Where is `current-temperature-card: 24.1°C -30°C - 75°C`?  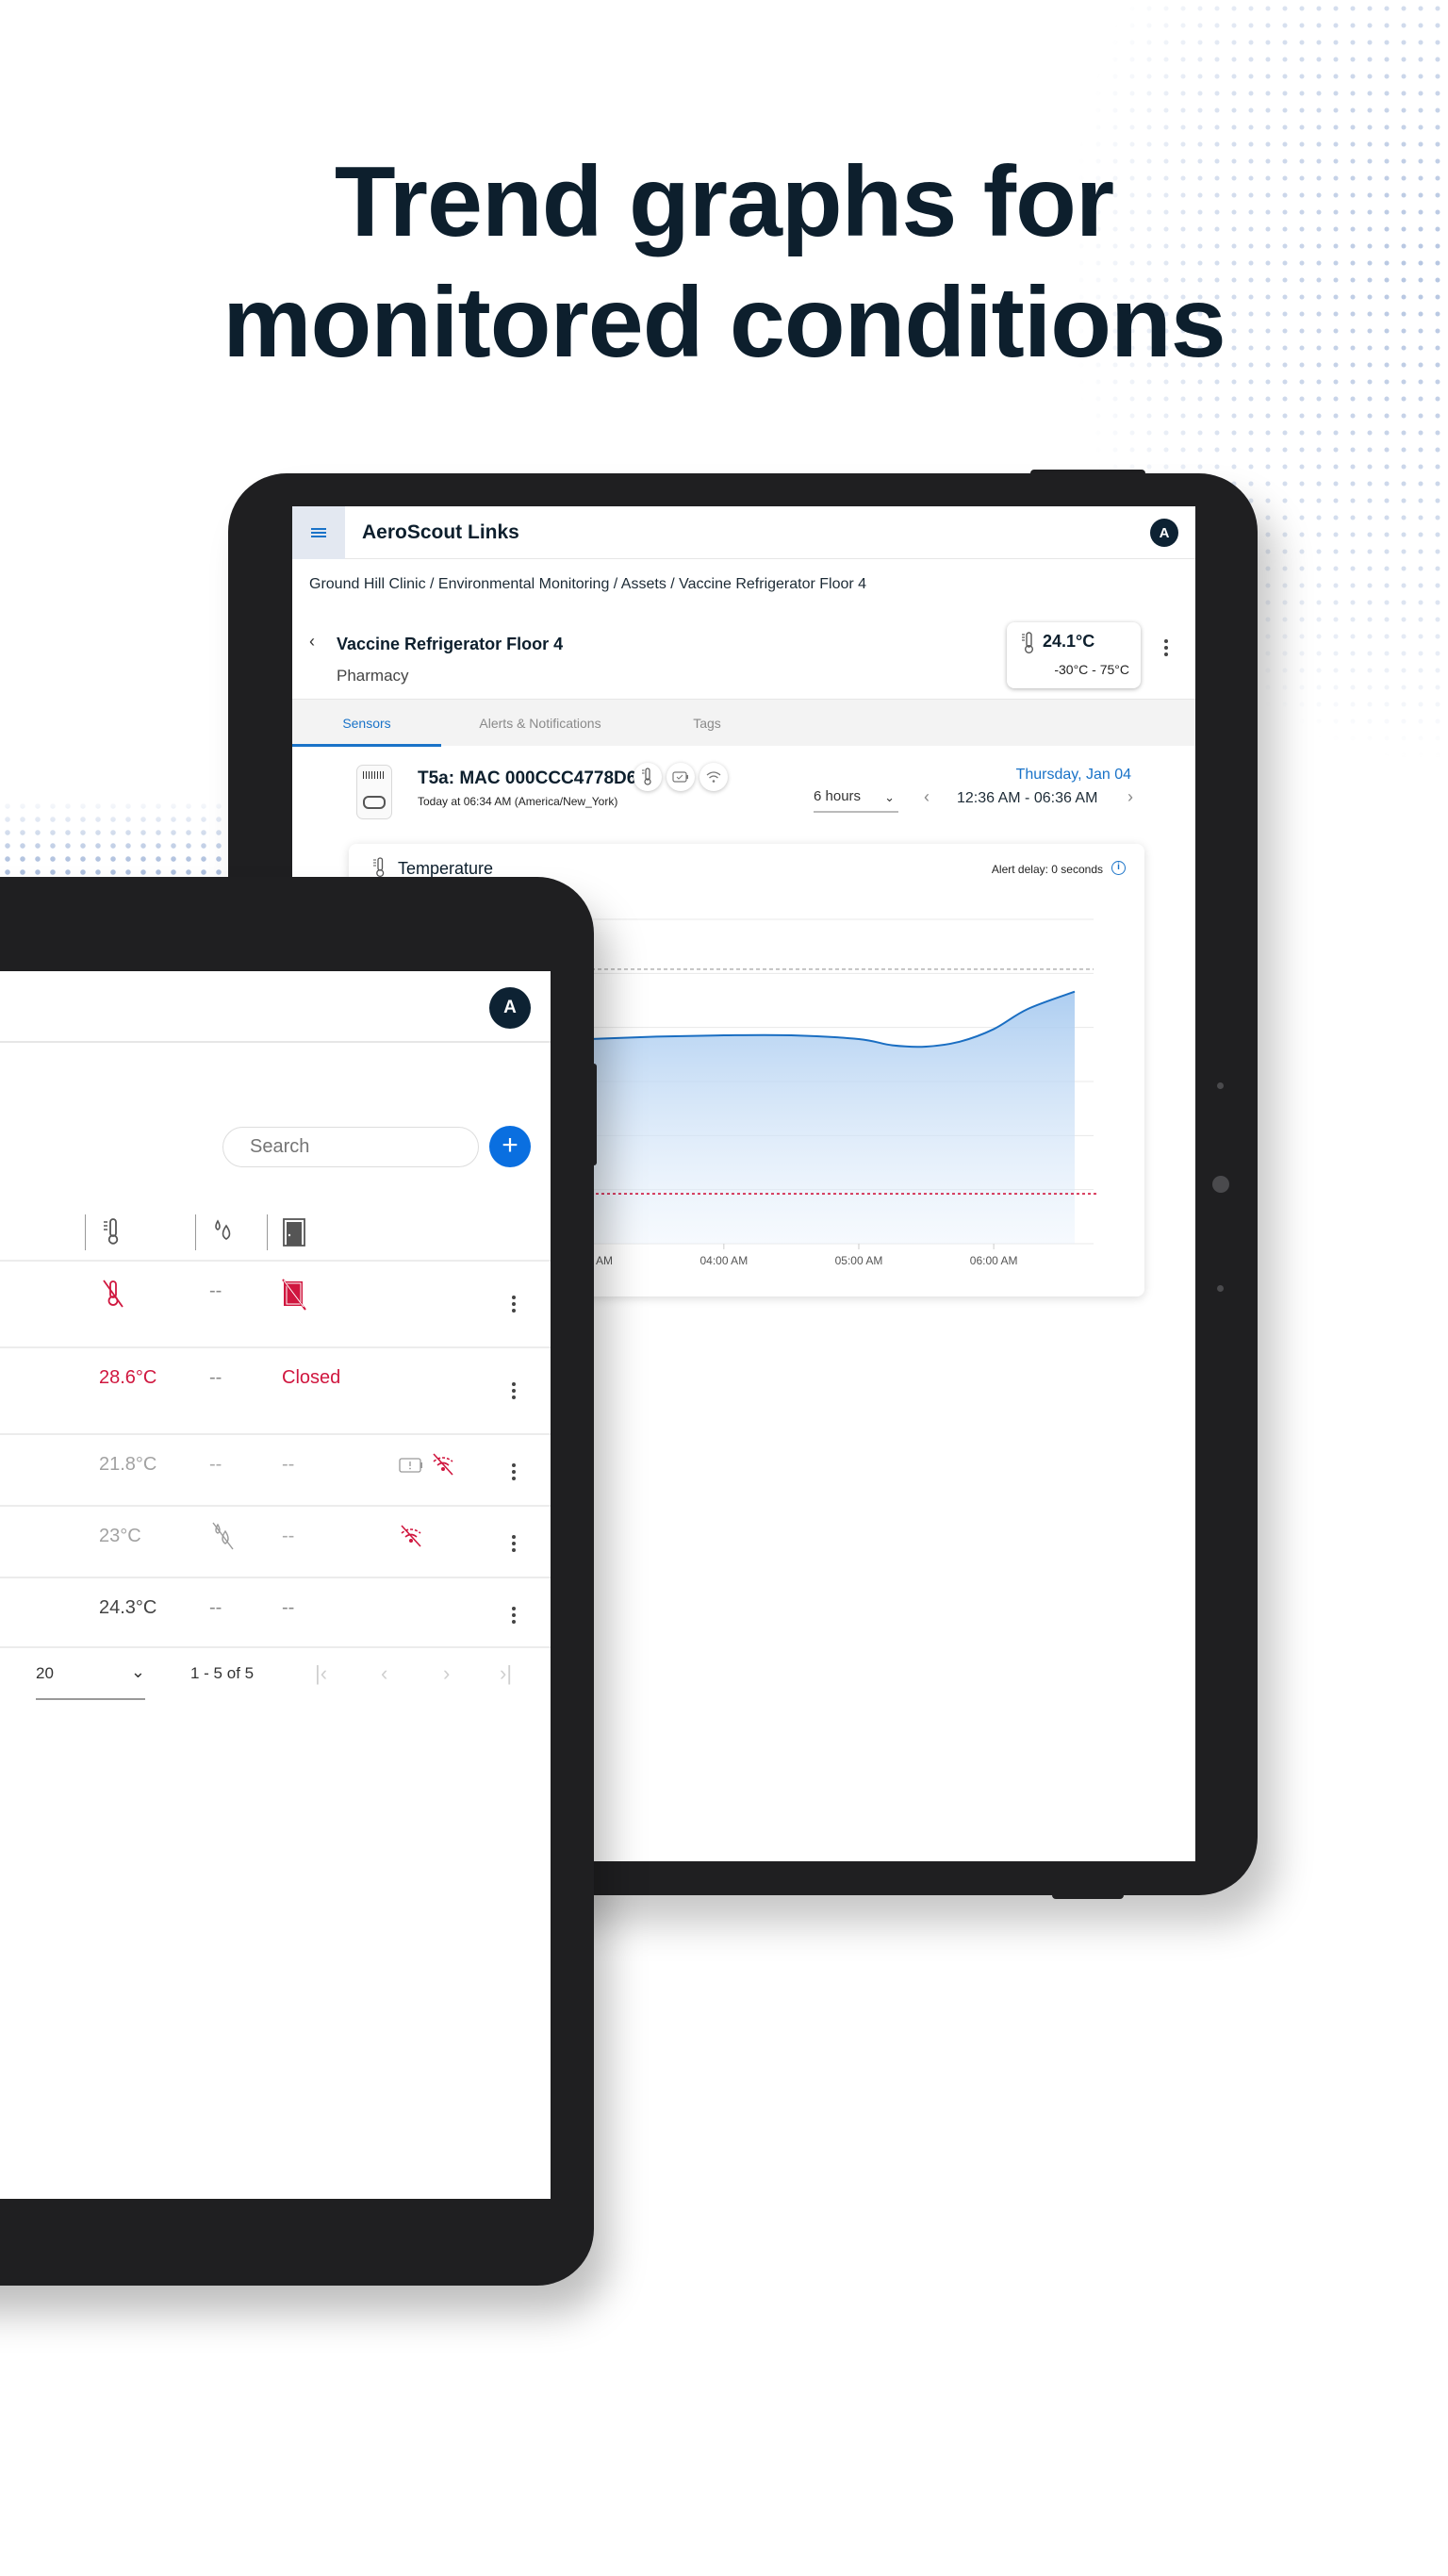
current-temperature-card: 24.1°C -30°C - 75°C is located at coordinates (1074, 655).